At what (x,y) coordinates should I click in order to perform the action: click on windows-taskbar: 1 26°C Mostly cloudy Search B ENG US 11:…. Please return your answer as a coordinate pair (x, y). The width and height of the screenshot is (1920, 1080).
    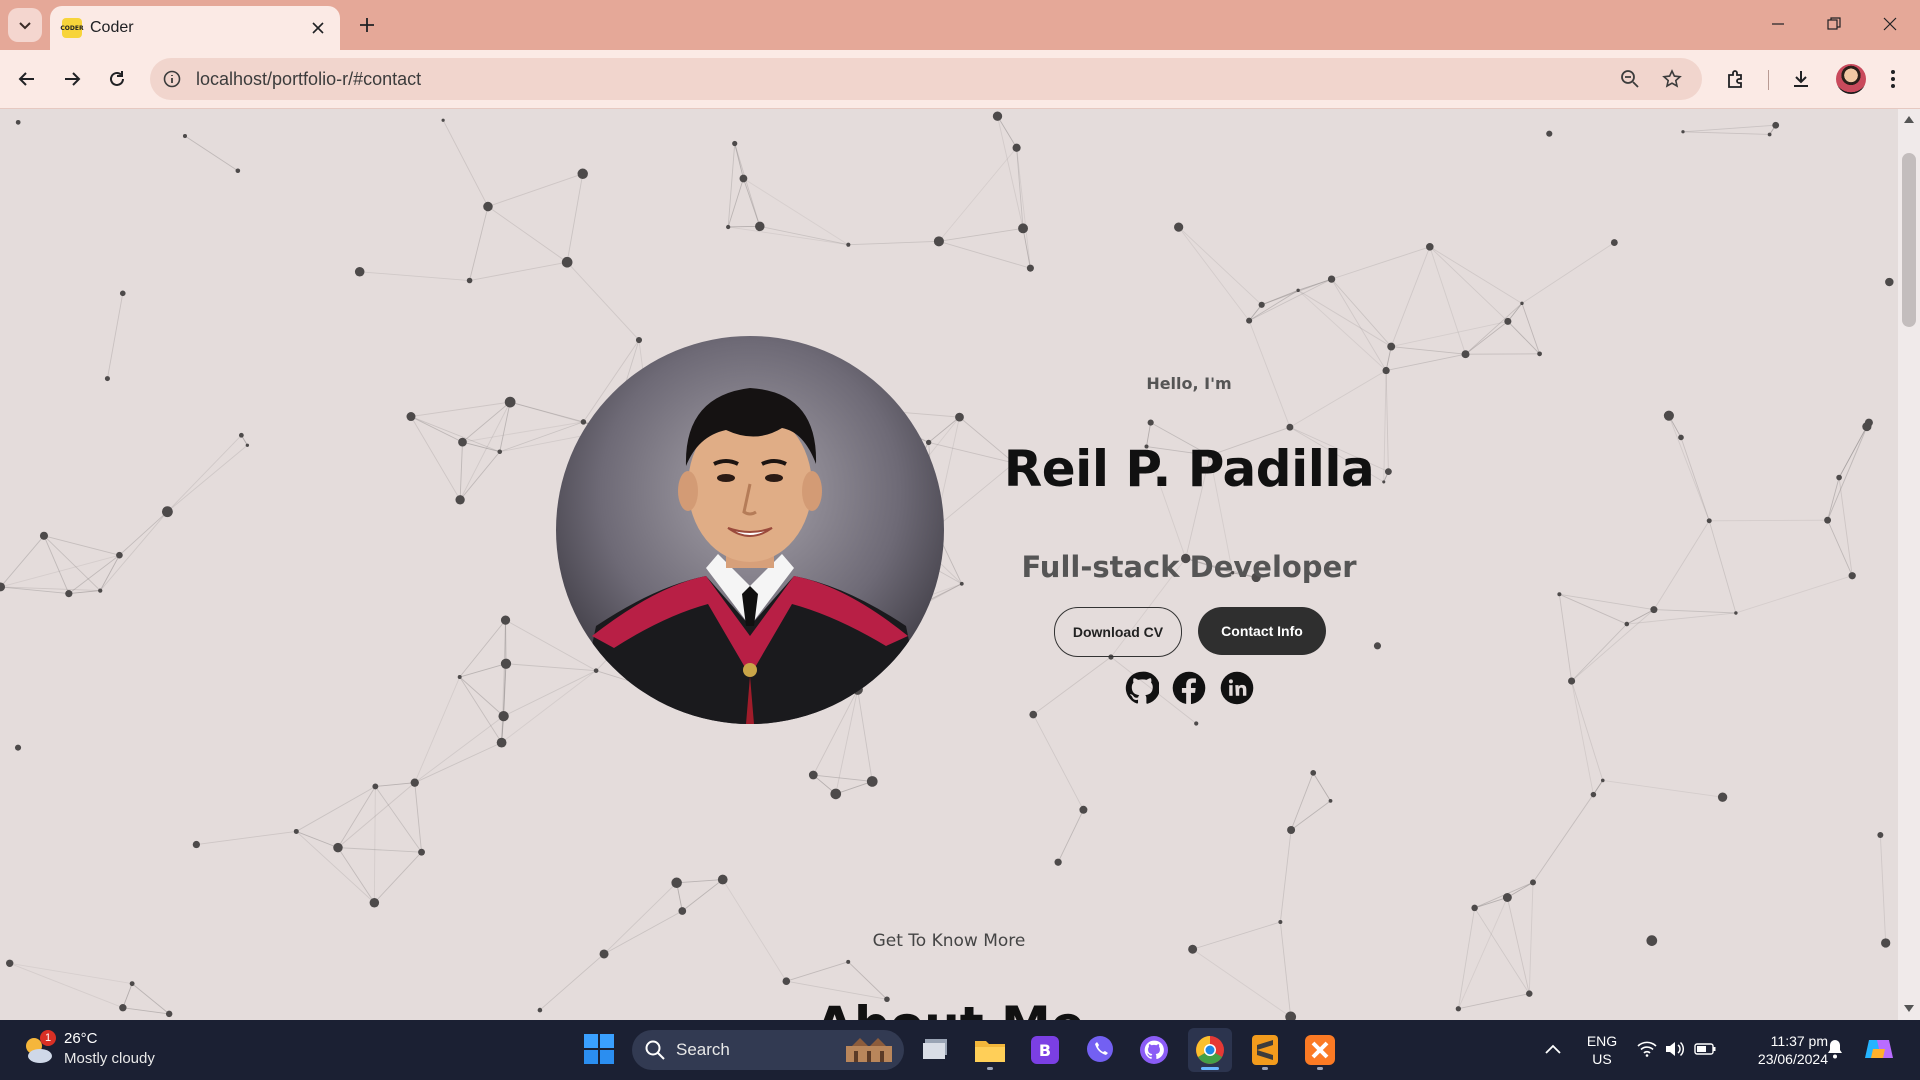
    Looking at the image, I should click on (960, 1050).